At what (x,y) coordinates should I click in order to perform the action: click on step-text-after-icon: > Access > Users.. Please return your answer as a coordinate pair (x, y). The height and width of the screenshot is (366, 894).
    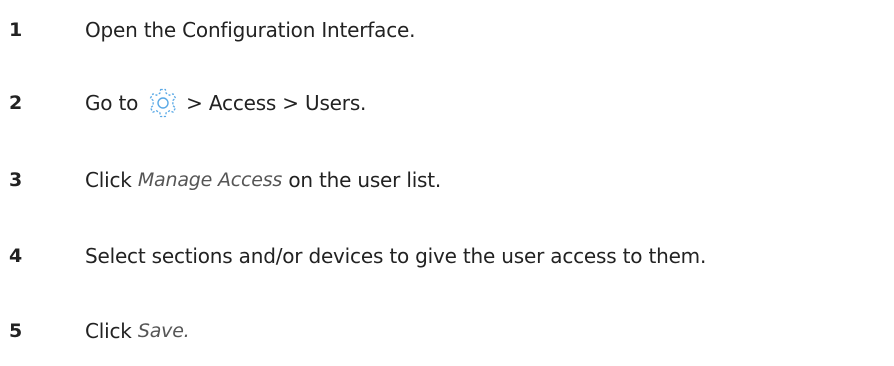
    Looking at the image, I should click on (276, 103).